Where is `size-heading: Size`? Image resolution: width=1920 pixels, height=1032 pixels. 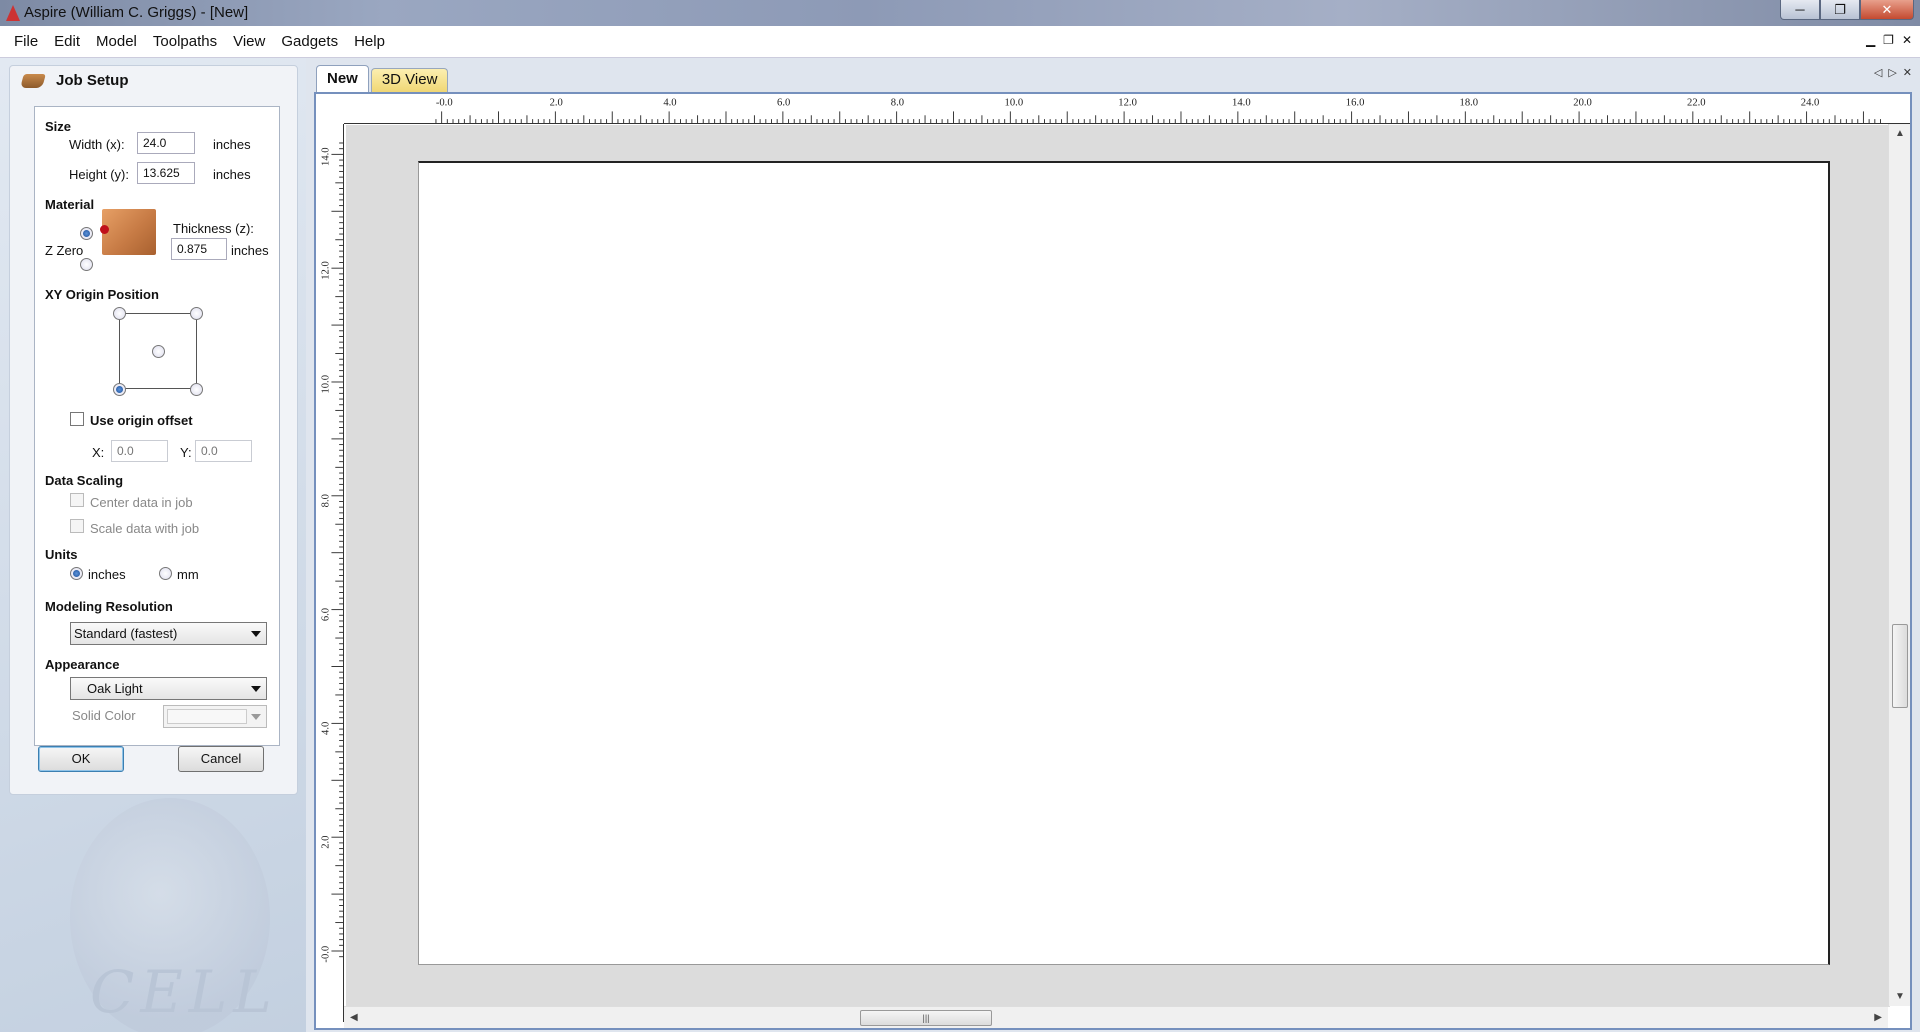 size-heading: Size is located at coordinates (58, 126).